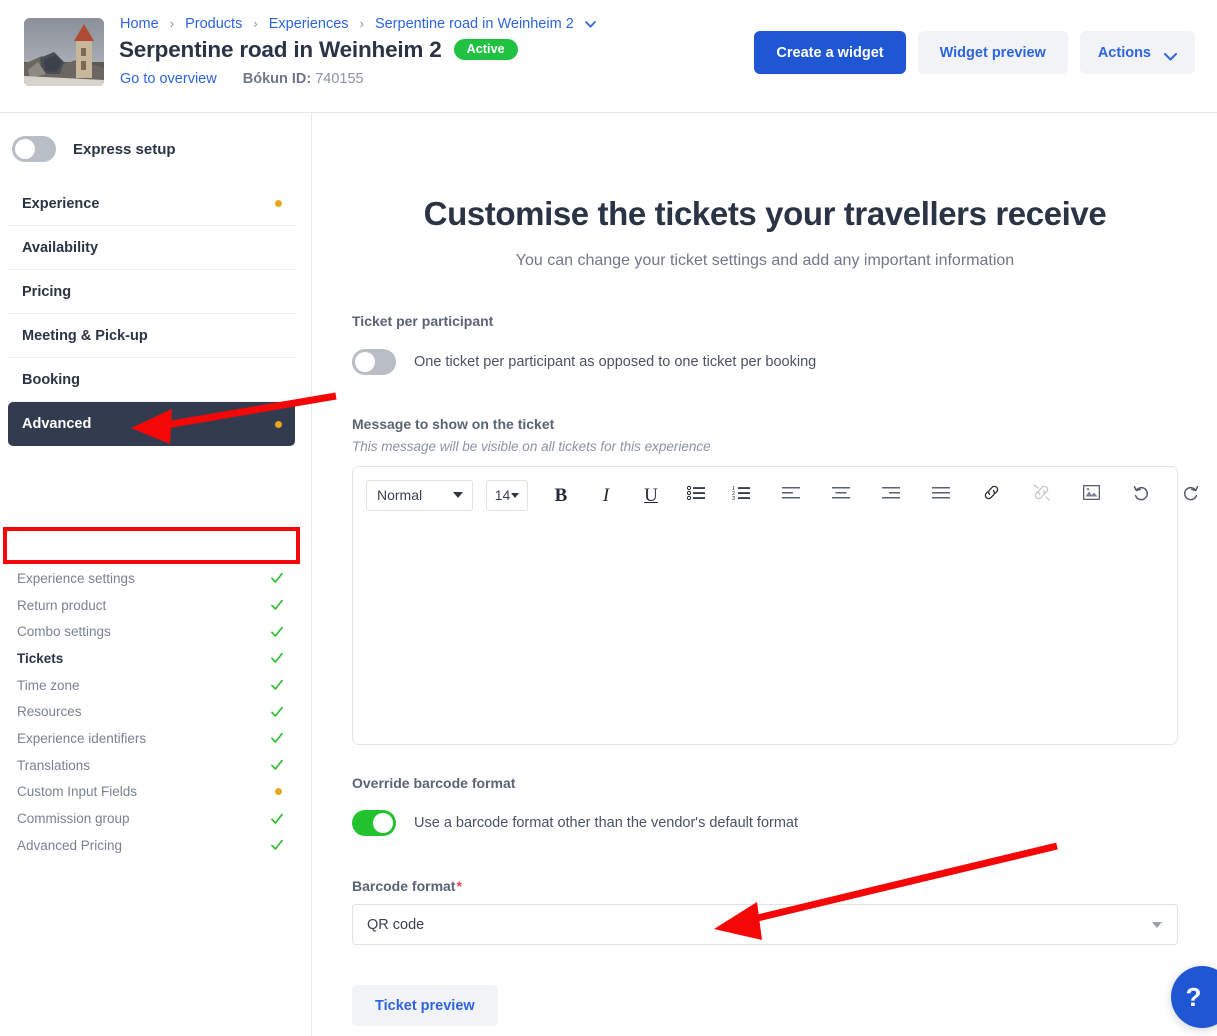  What do you see at coordinates (139, 24) in the screenshot?
I see `breadcrumb-item-home: Home` at bounding box center [139, 24].